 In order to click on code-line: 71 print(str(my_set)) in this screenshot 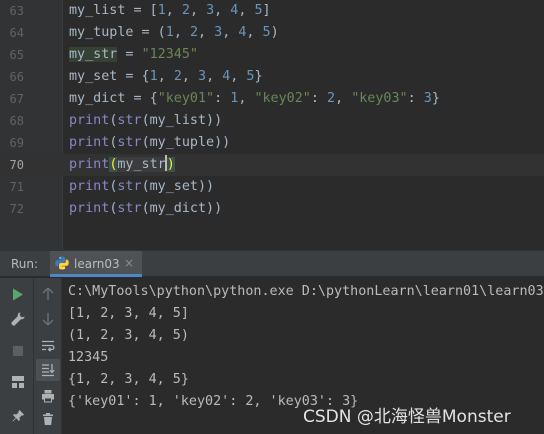, I will do `click(272, 187)`.